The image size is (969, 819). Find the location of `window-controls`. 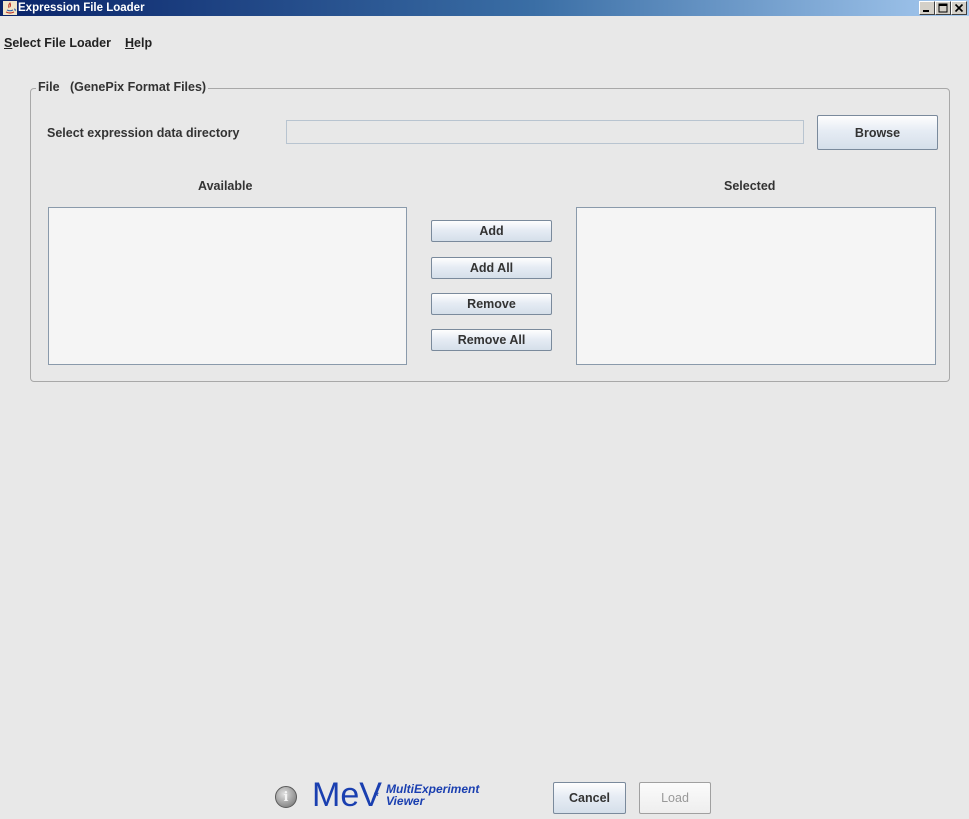

window-controls is located at coordinates (943, 8).